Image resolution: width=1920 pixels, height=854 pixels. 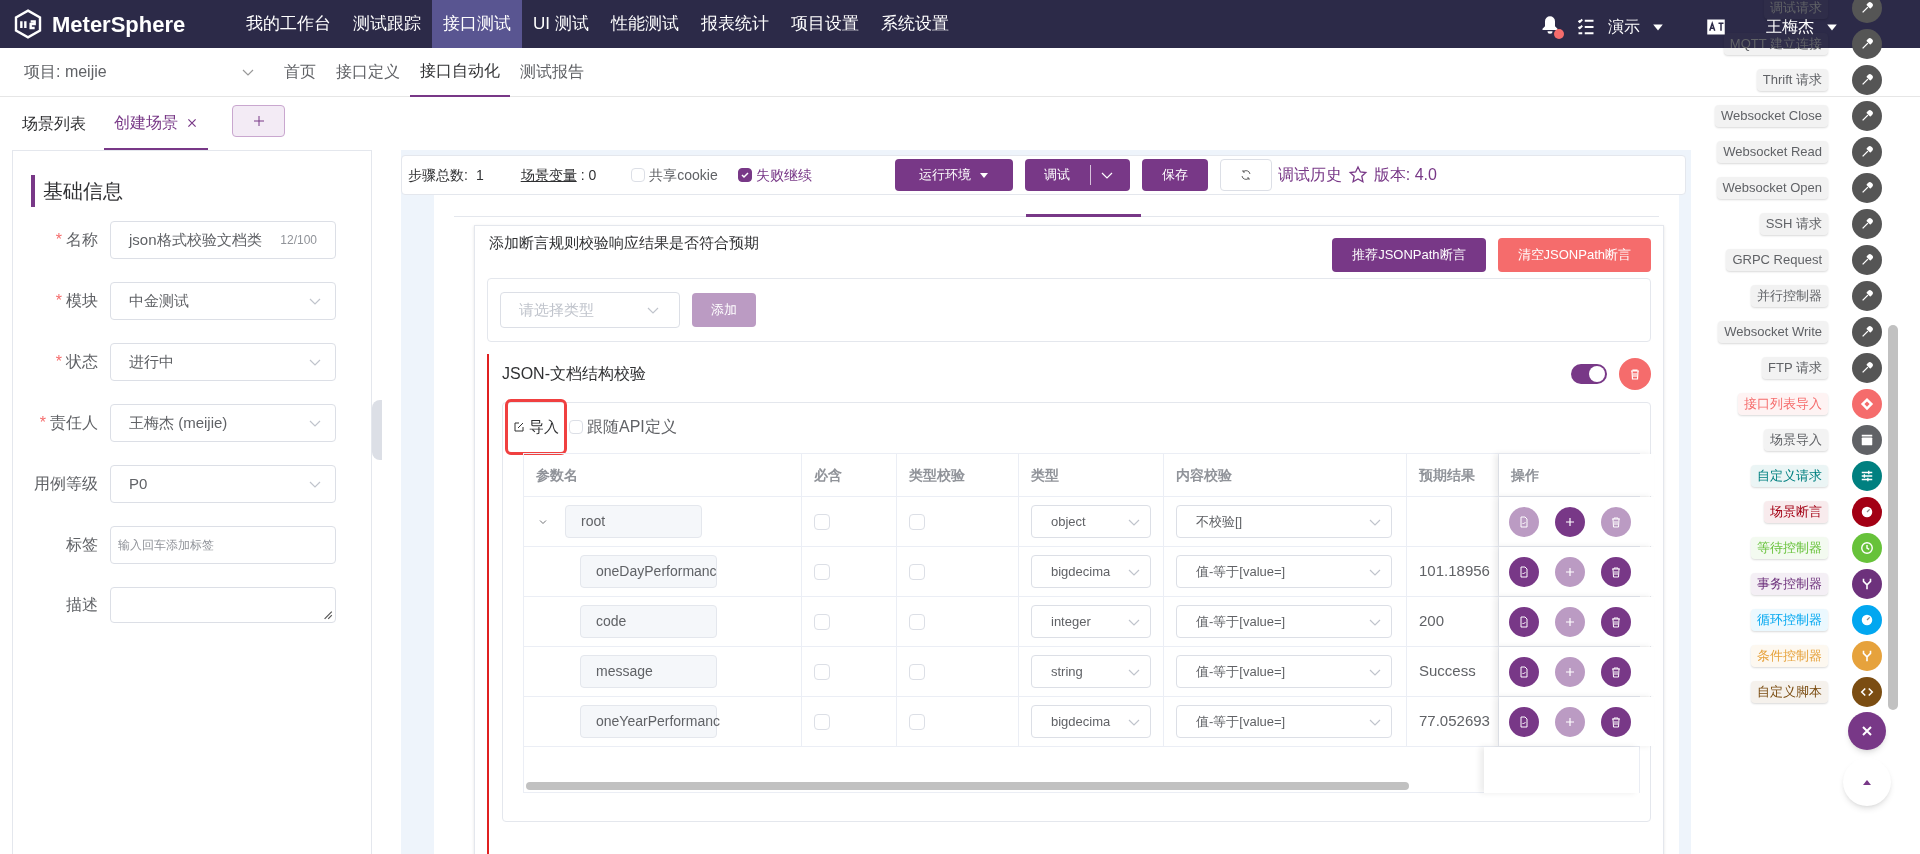 I want to click on step-type-label: 事务控制器, so click(x=1789, y=584).